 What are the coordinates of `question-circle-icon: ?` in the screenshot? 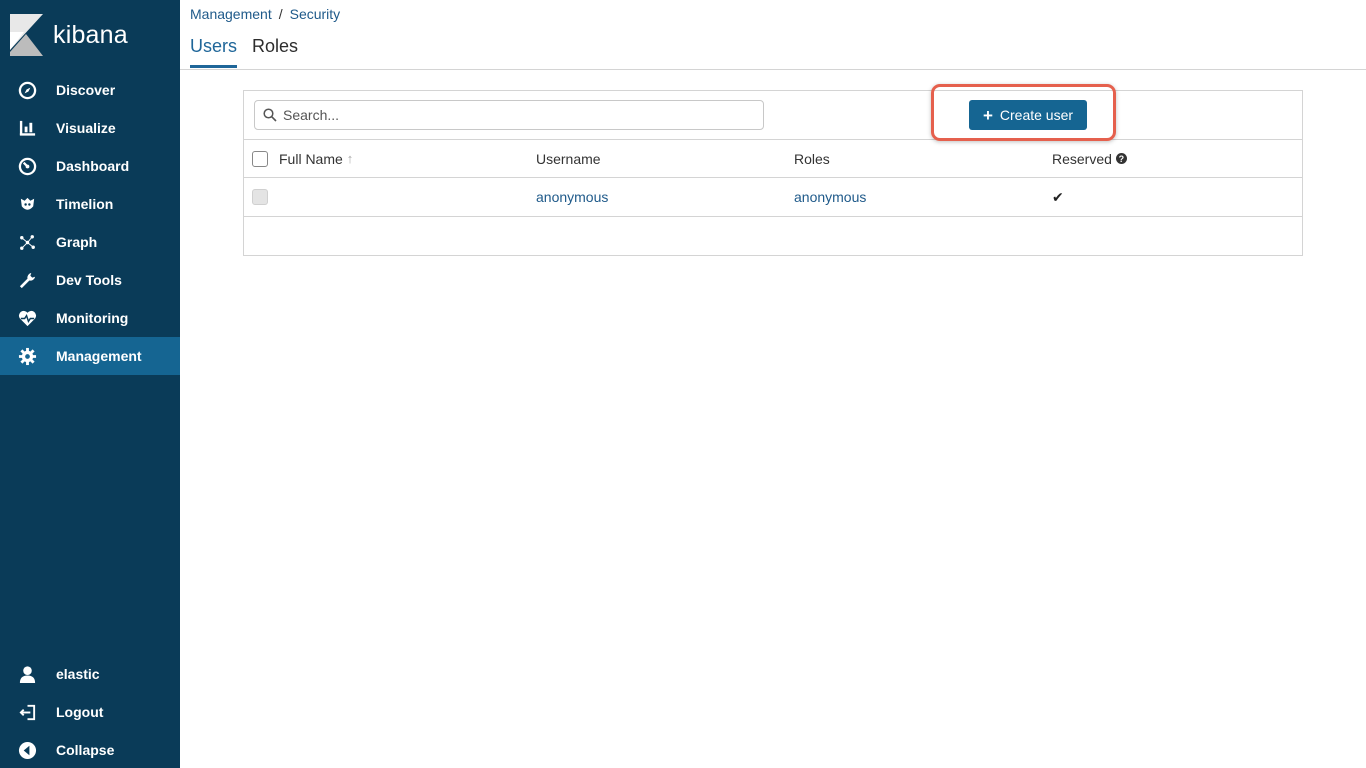 It's located at (1121, 158).